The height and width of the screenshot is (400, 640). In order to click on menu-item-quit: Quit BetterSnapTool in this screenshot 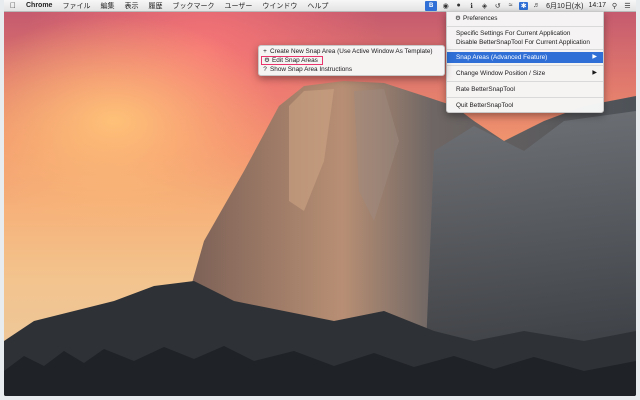, I will do `click(525, 105)`.